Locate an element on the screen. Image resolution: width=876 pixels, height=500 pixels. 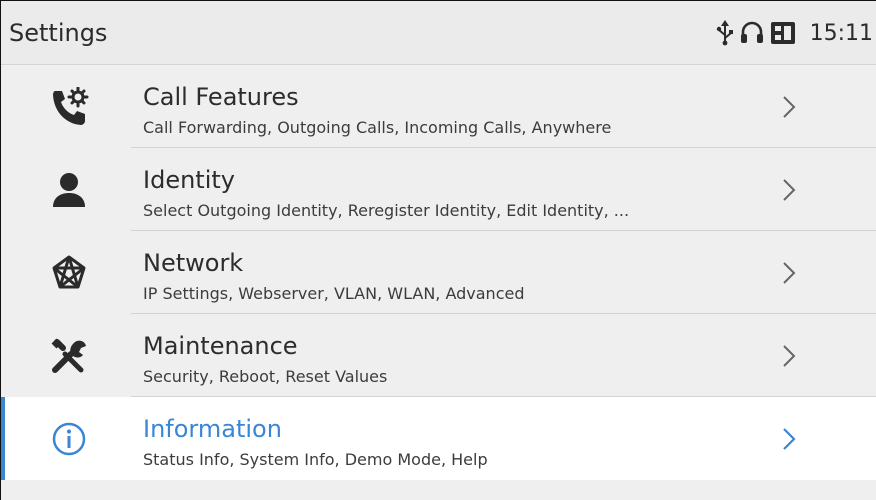
status-bar: Settings 15:11 is located at coordinates (438, 33).